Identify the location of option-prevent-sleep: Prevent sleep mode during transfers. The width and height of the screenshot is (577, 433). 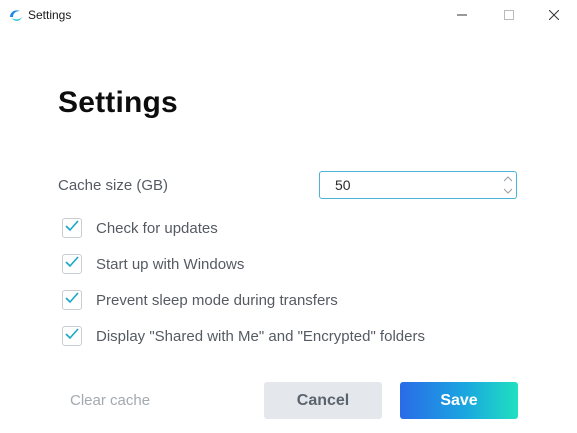
(200, 300).